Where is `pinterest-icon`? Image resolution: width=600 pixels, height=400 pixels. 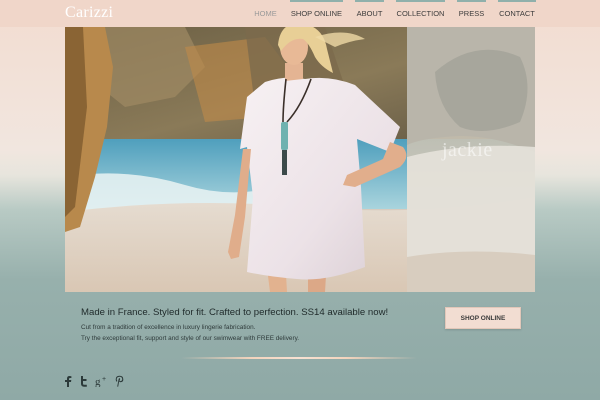
pinterest-icon is located at coordinates (119, 382).